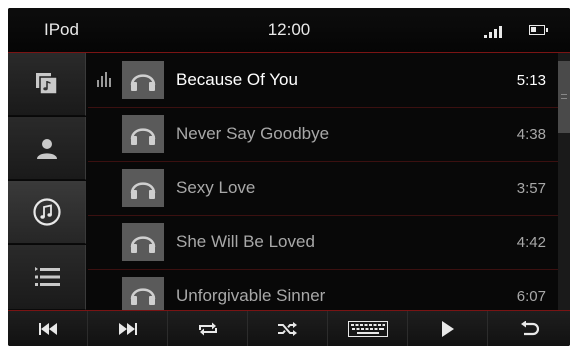  I want to click on repeat-icon, so click(207, 329).